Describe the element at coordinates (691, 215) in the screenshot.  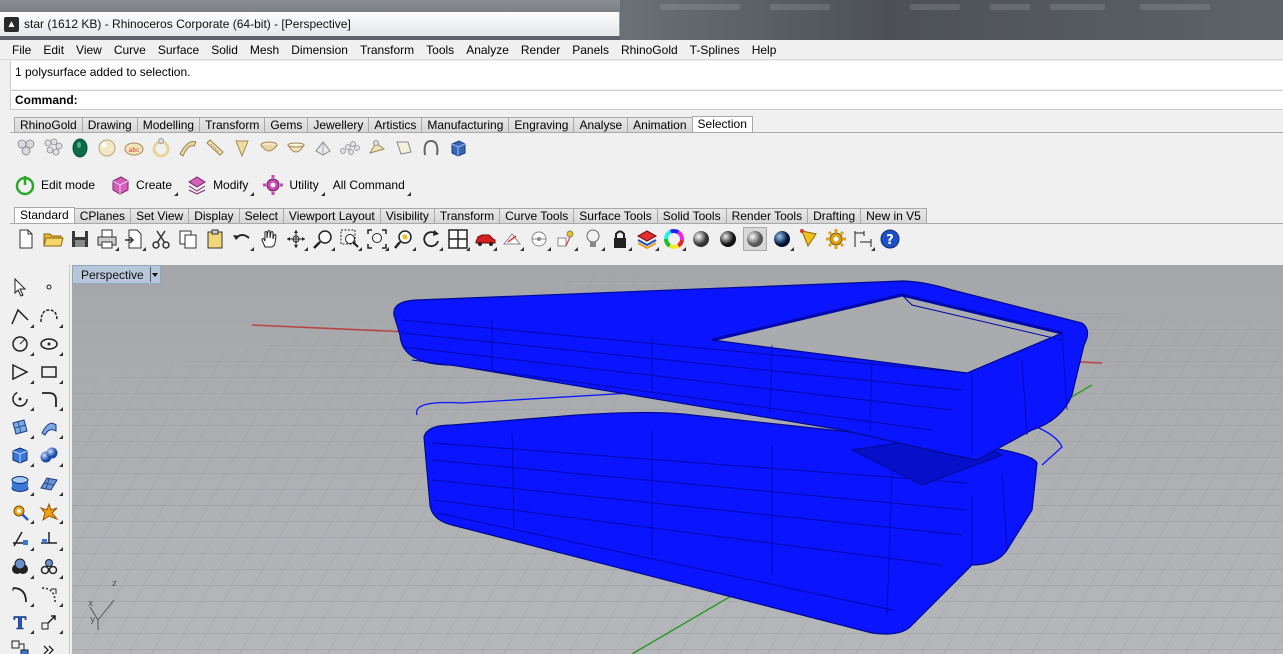
I see `tab-solid-tools: Solid Tools` at that location.